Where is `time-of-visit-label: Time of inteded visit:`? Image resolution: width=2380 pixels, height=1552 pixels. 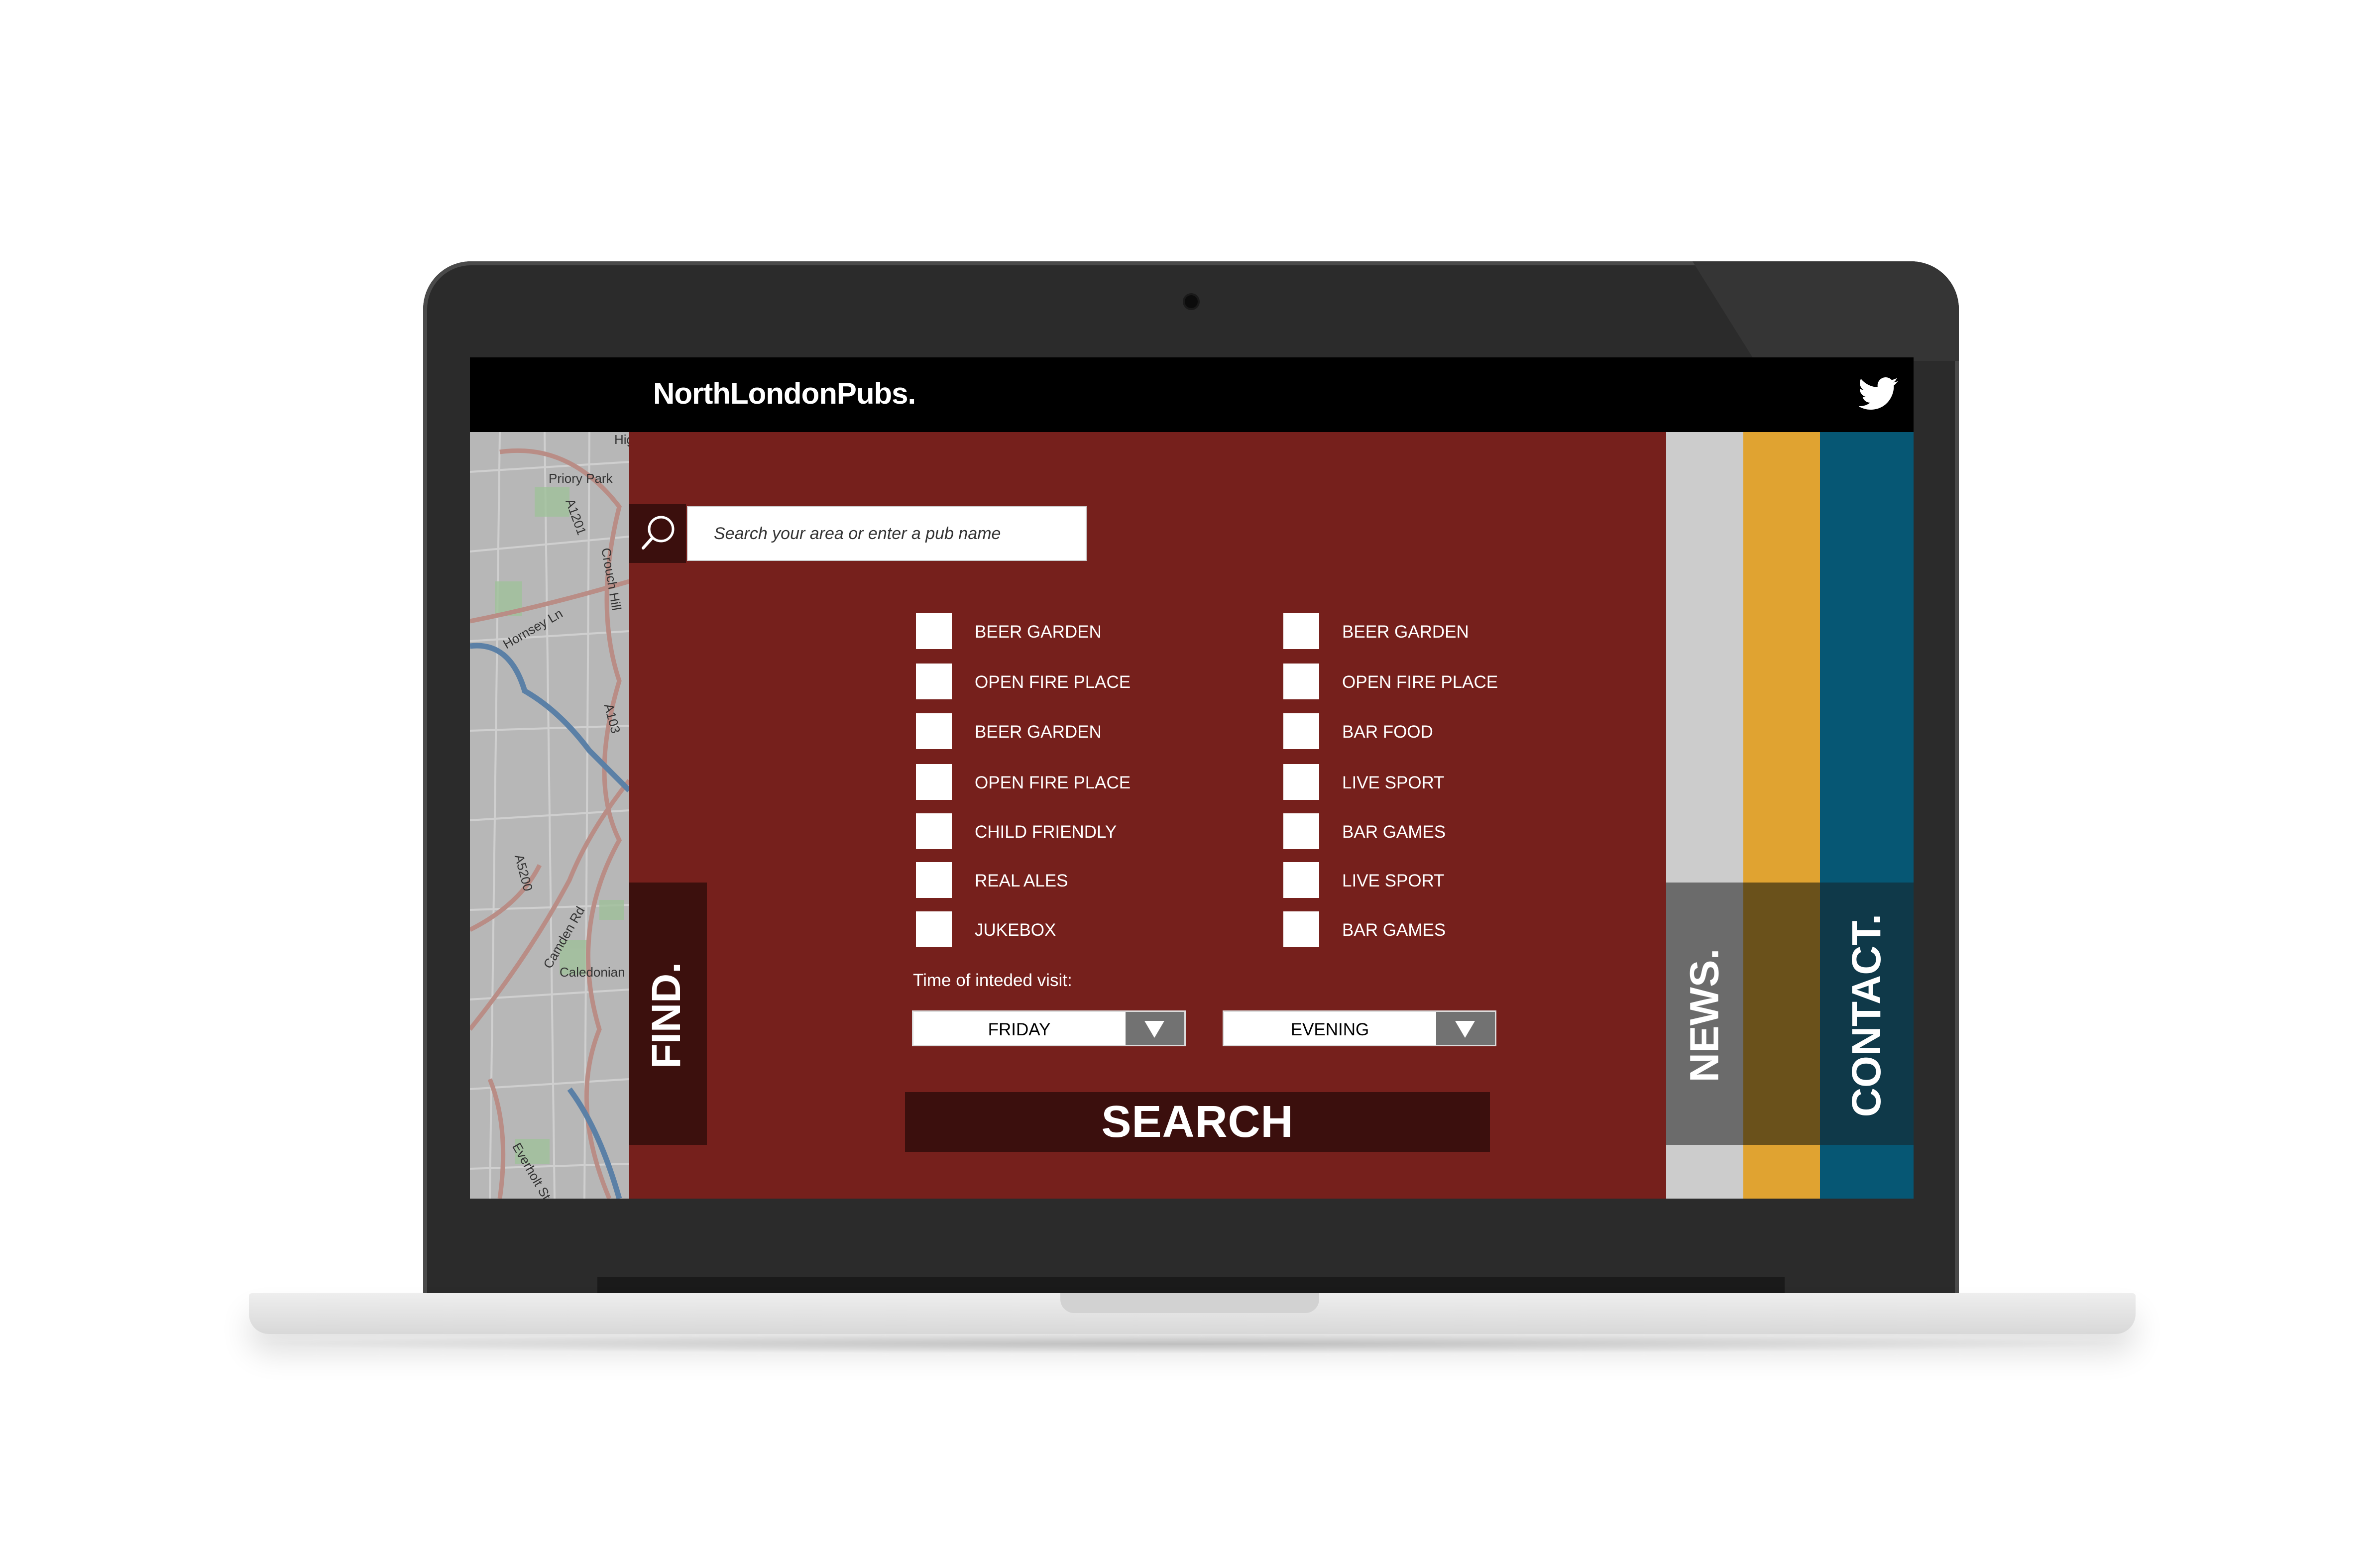
time-of-visit-label: Time of inteded visit: is located at coordinates (992, 980).